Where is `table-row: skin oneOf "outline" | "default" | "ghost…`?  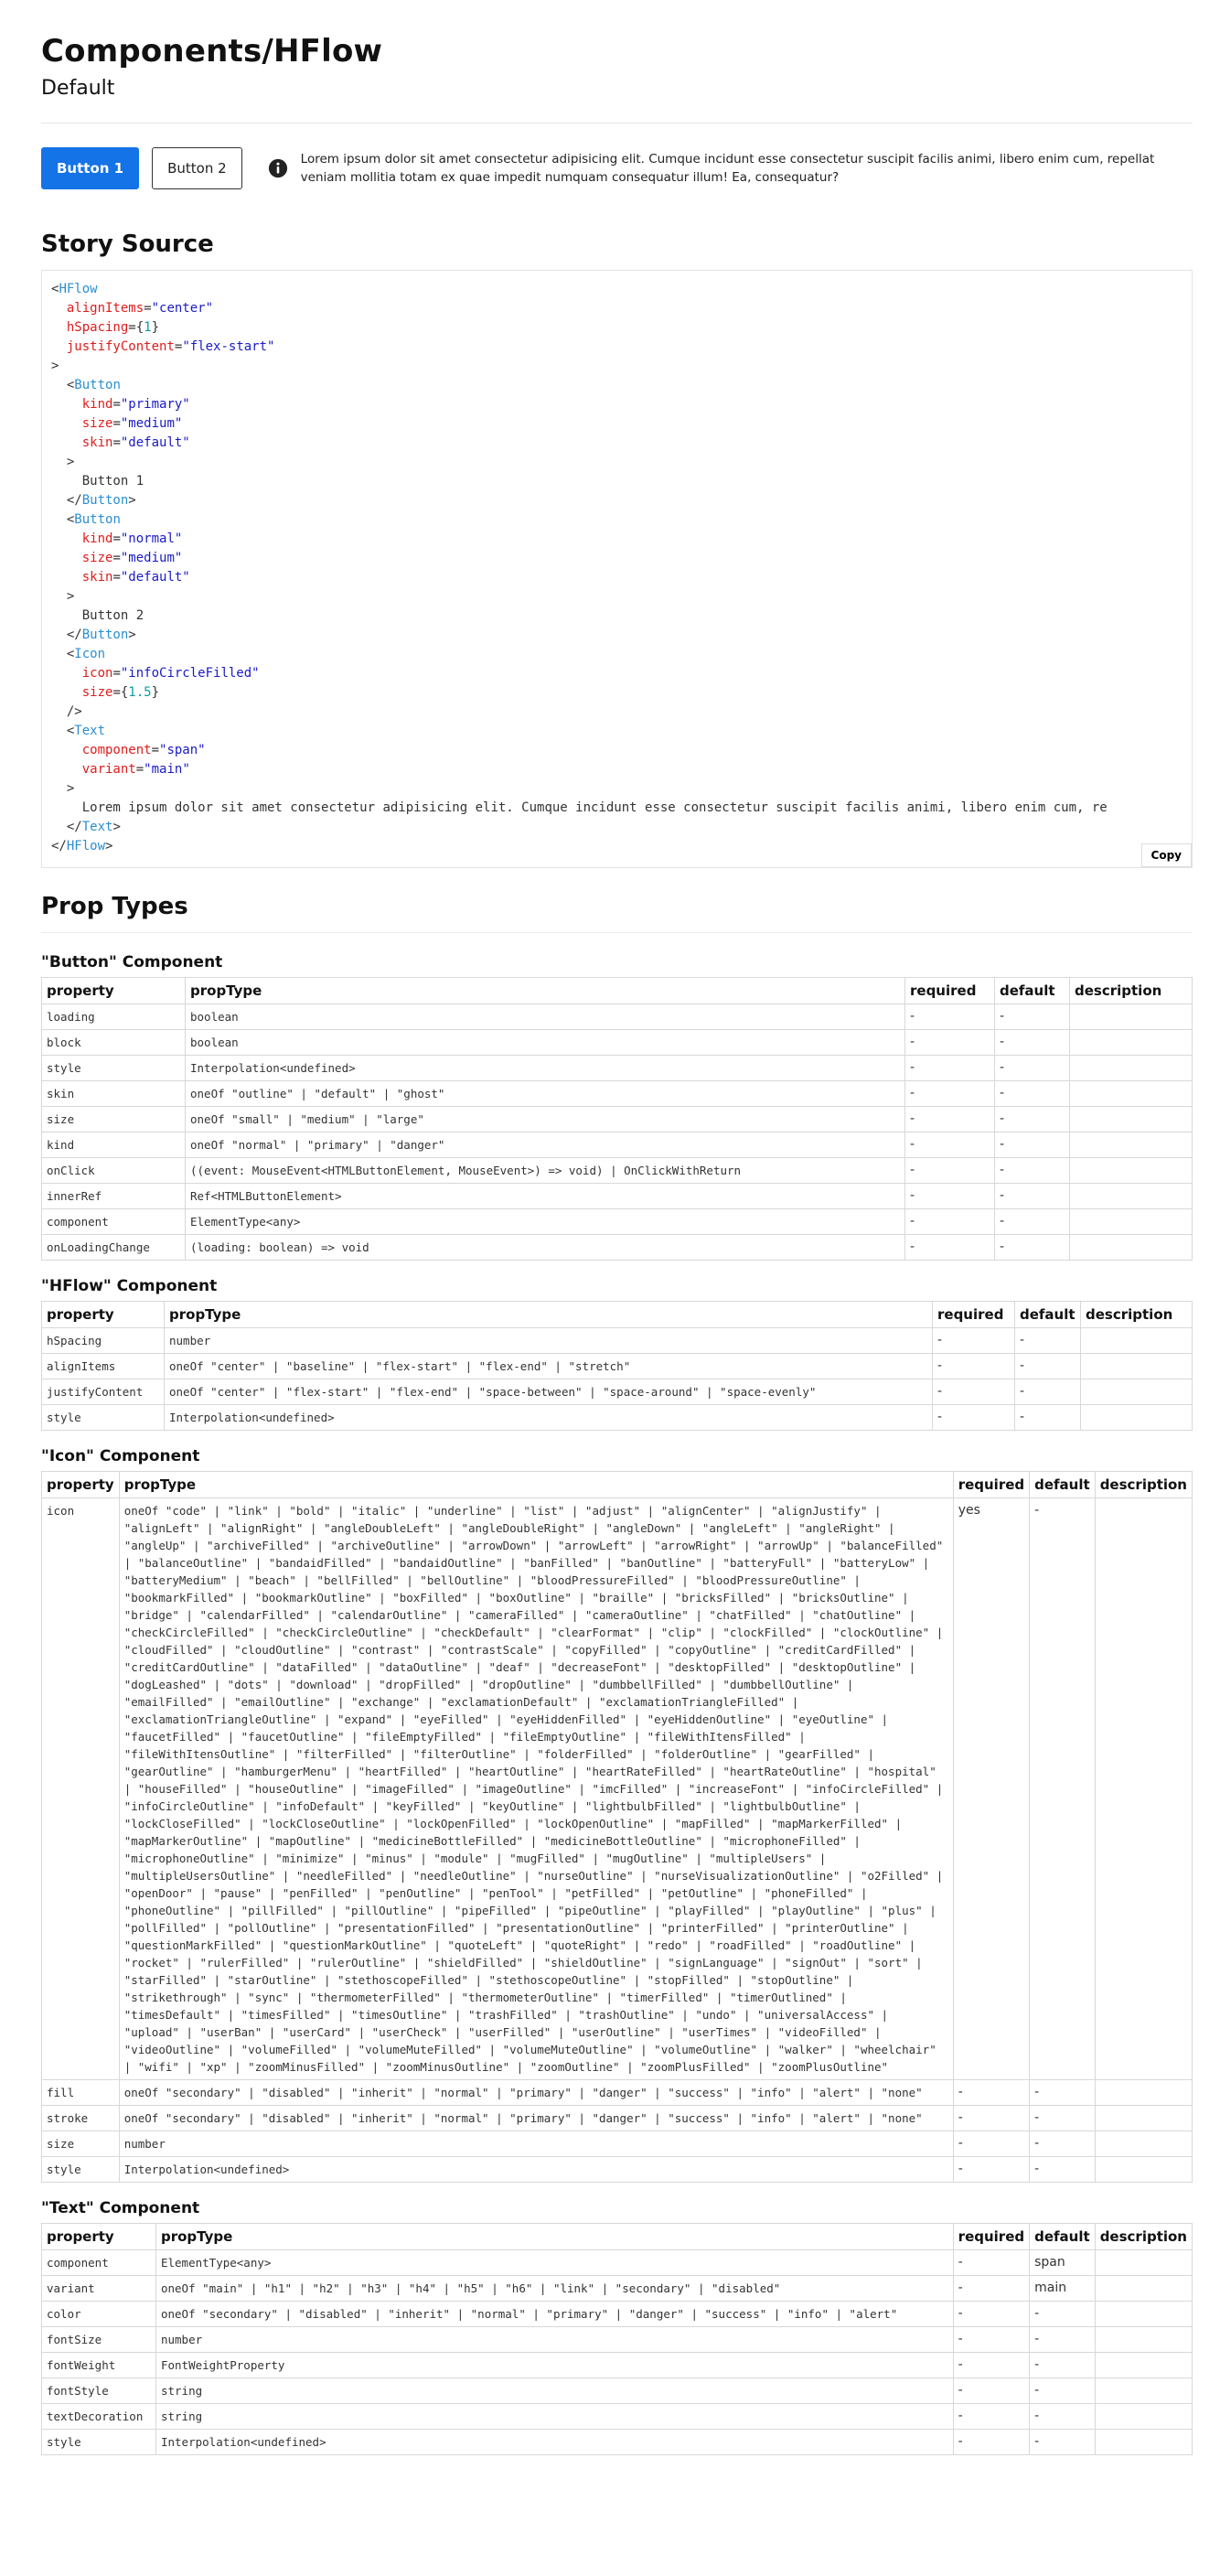 table-row: skin oneOf "outline" | "default" | "ghost… is located at coordinates (617, 1093).